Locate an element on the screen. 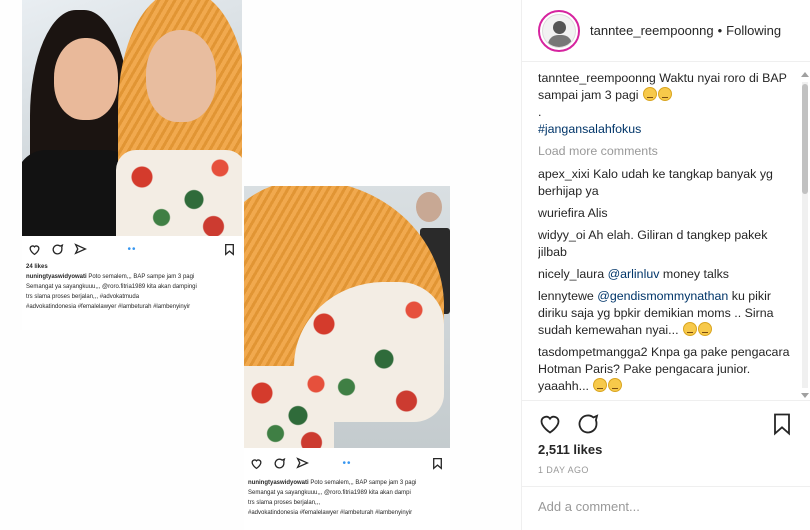 The height and width of the screenshot is (530, 810). scrollbar-thumb is located at coordinates (805, 139).